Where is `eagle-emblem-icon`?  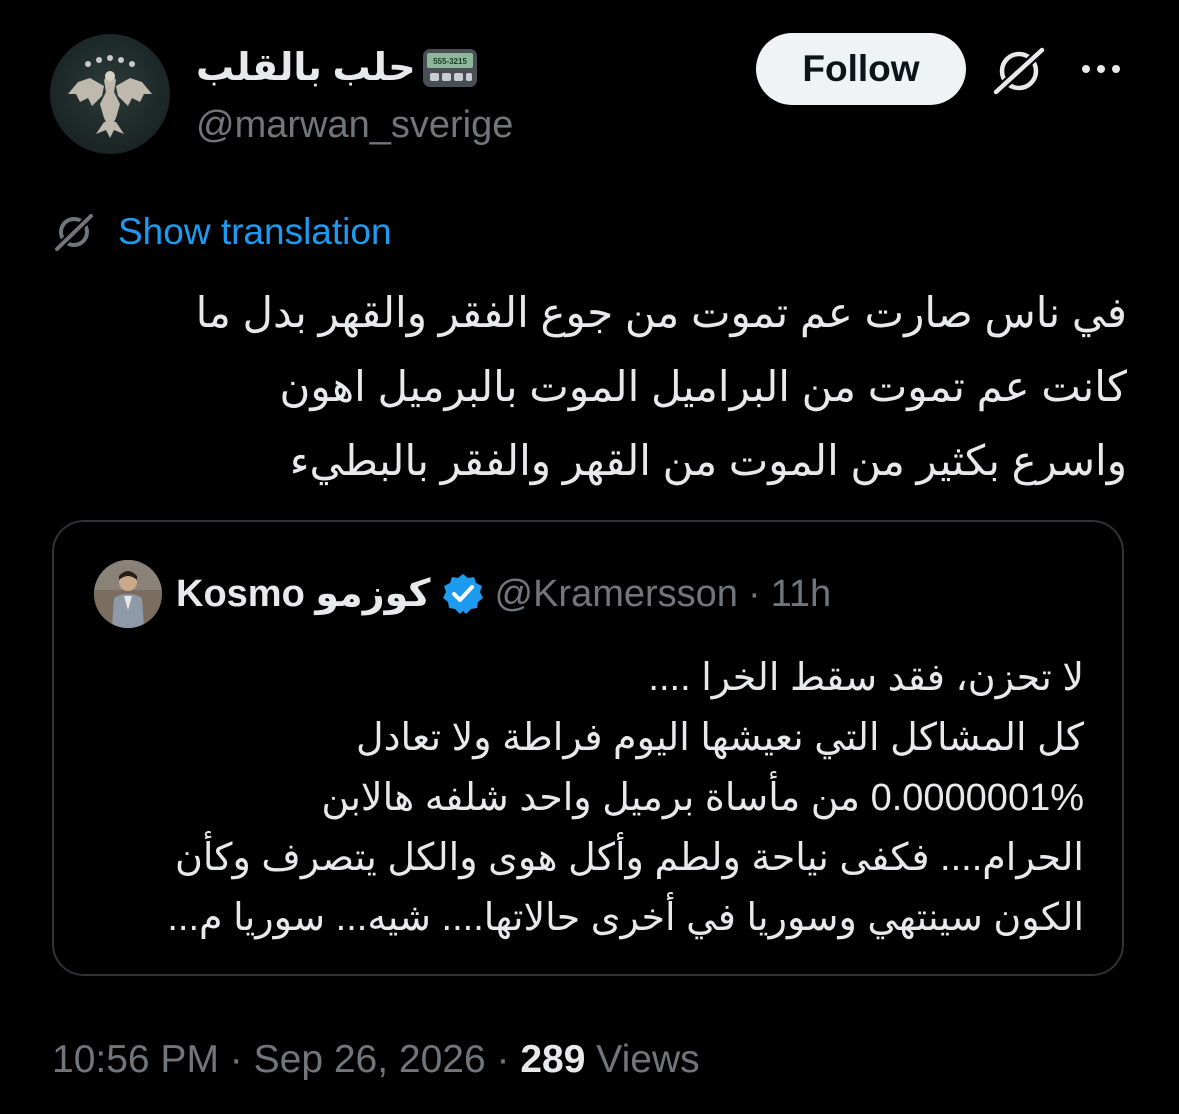
eagle-emblem-icon is located at coordinates (110, 96).